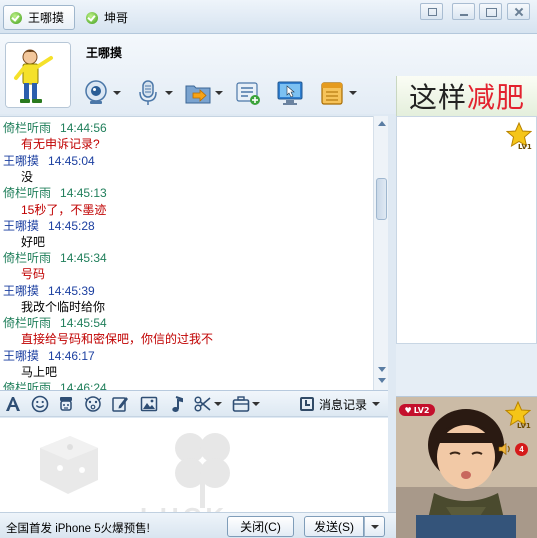  I want to click on remote-desktop-icon, so click(290, 93).